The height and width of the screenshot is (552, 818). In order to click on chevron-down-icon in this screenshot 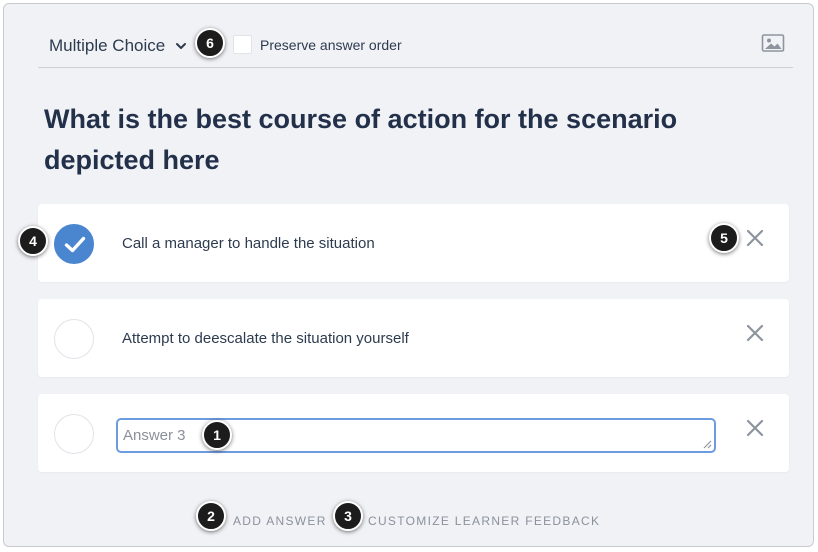, I will do `click(181, 46)`.